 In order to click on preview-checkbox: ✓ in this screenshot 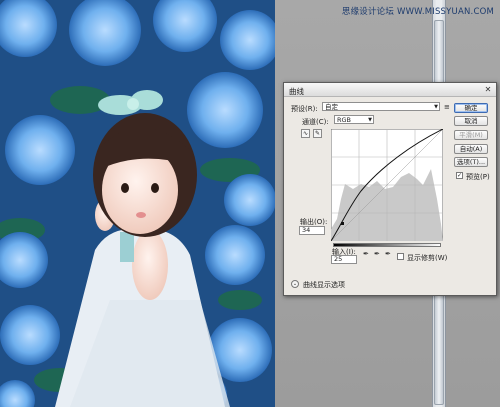, I will do `click(459, 175)`.